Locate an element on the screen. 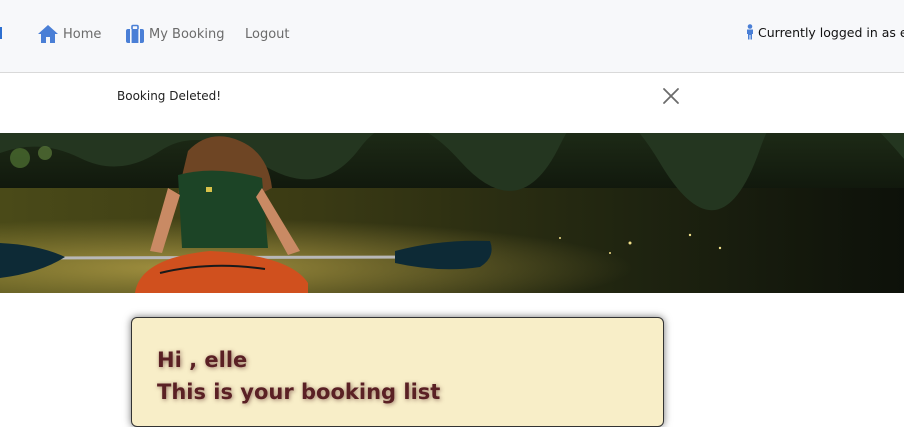 The height and width of the screenshot is (427, 904). nav-logout-label: Logout is located at coordinates (267, 34).